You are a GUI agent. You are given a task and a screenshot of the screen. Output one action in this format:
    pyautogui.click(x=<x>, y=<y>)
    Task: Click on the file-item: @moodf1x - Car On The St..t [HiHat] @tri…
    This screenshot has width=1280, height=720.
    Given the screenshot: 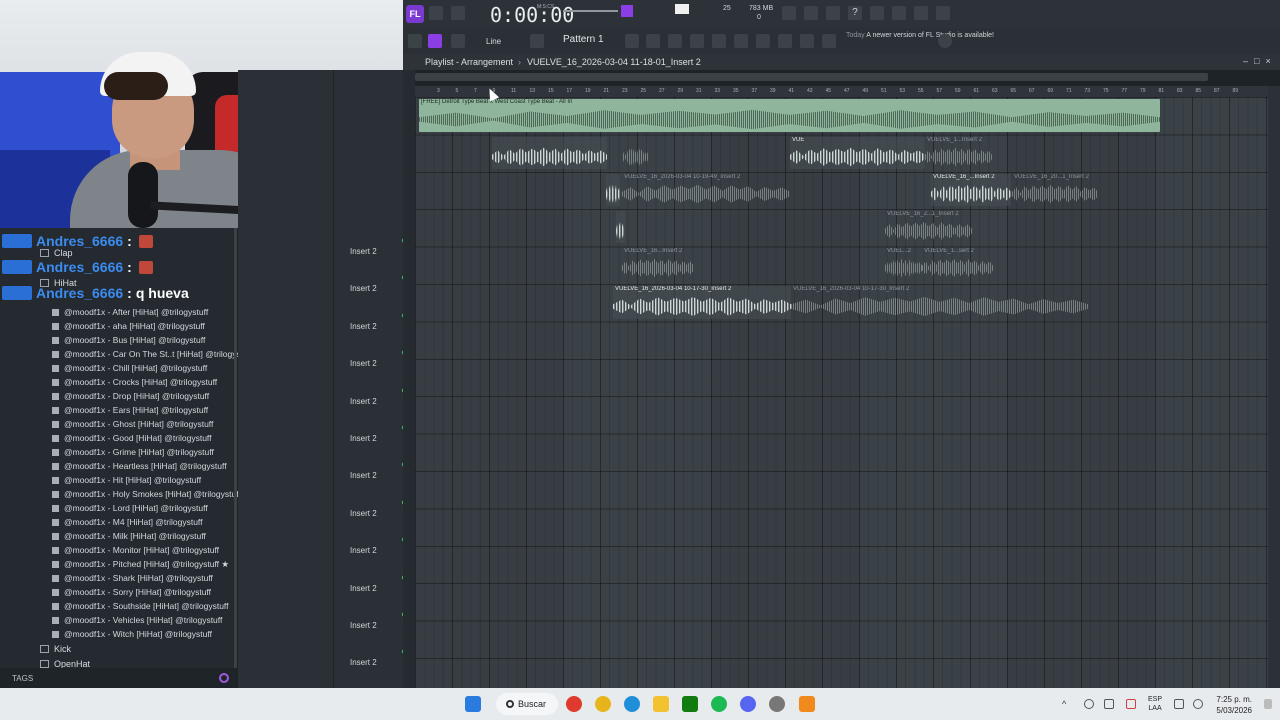 What is the action you would take?
    pyautogui.click(x=152, y=354)
    